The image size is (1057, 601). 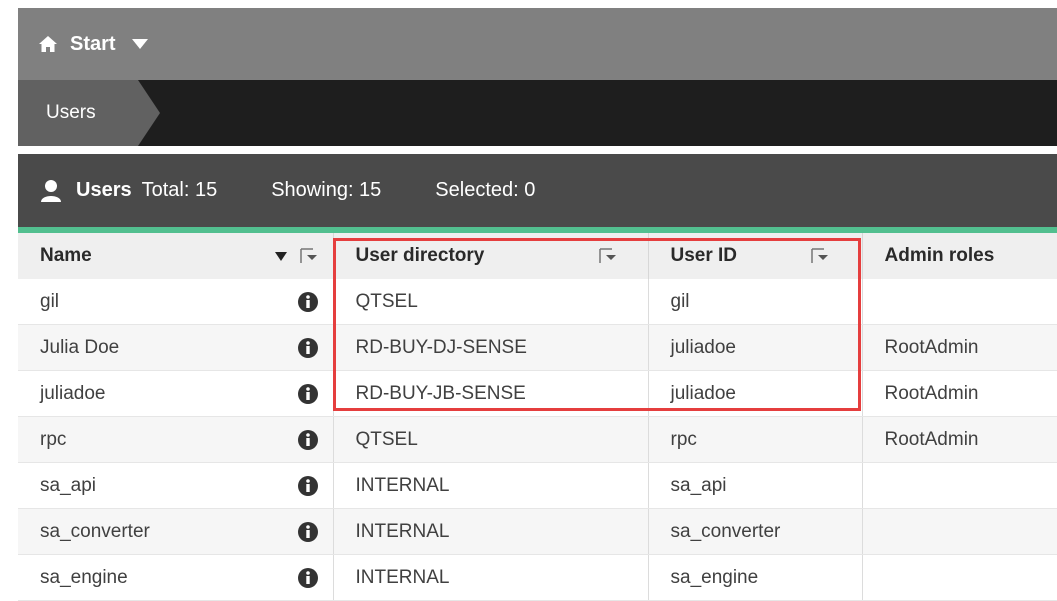 What do you see at coordinates (698, 485) in the screenshot?
I see `user-id-value: sa_api` at bounding box center [698, 485].